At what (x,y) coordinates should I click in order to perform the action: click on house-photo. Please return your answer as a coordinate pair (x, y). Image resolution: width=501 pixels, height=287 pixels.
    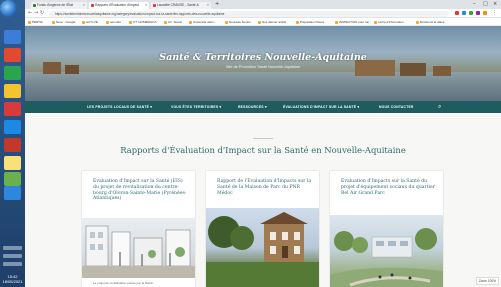
    Looking at the image, I should click on (262, 249).